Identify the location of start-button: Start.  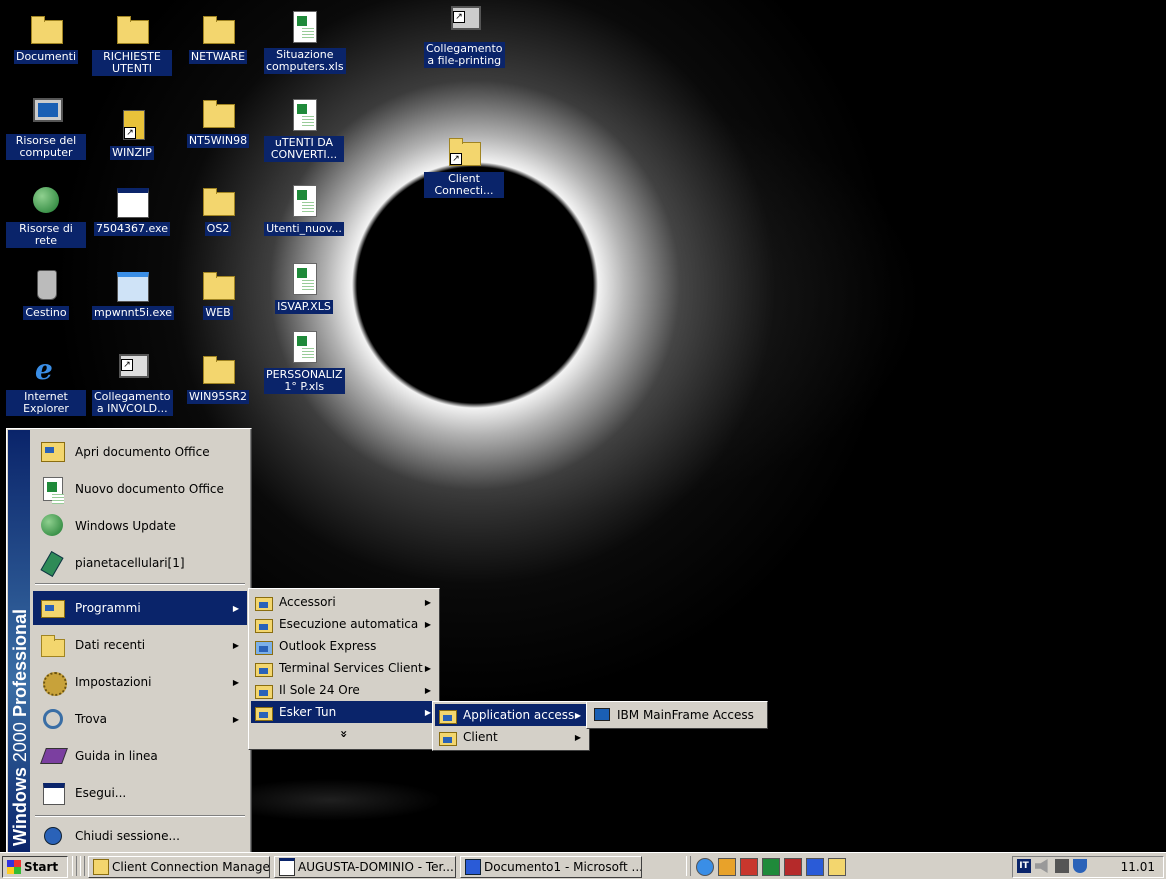
(35, 867).